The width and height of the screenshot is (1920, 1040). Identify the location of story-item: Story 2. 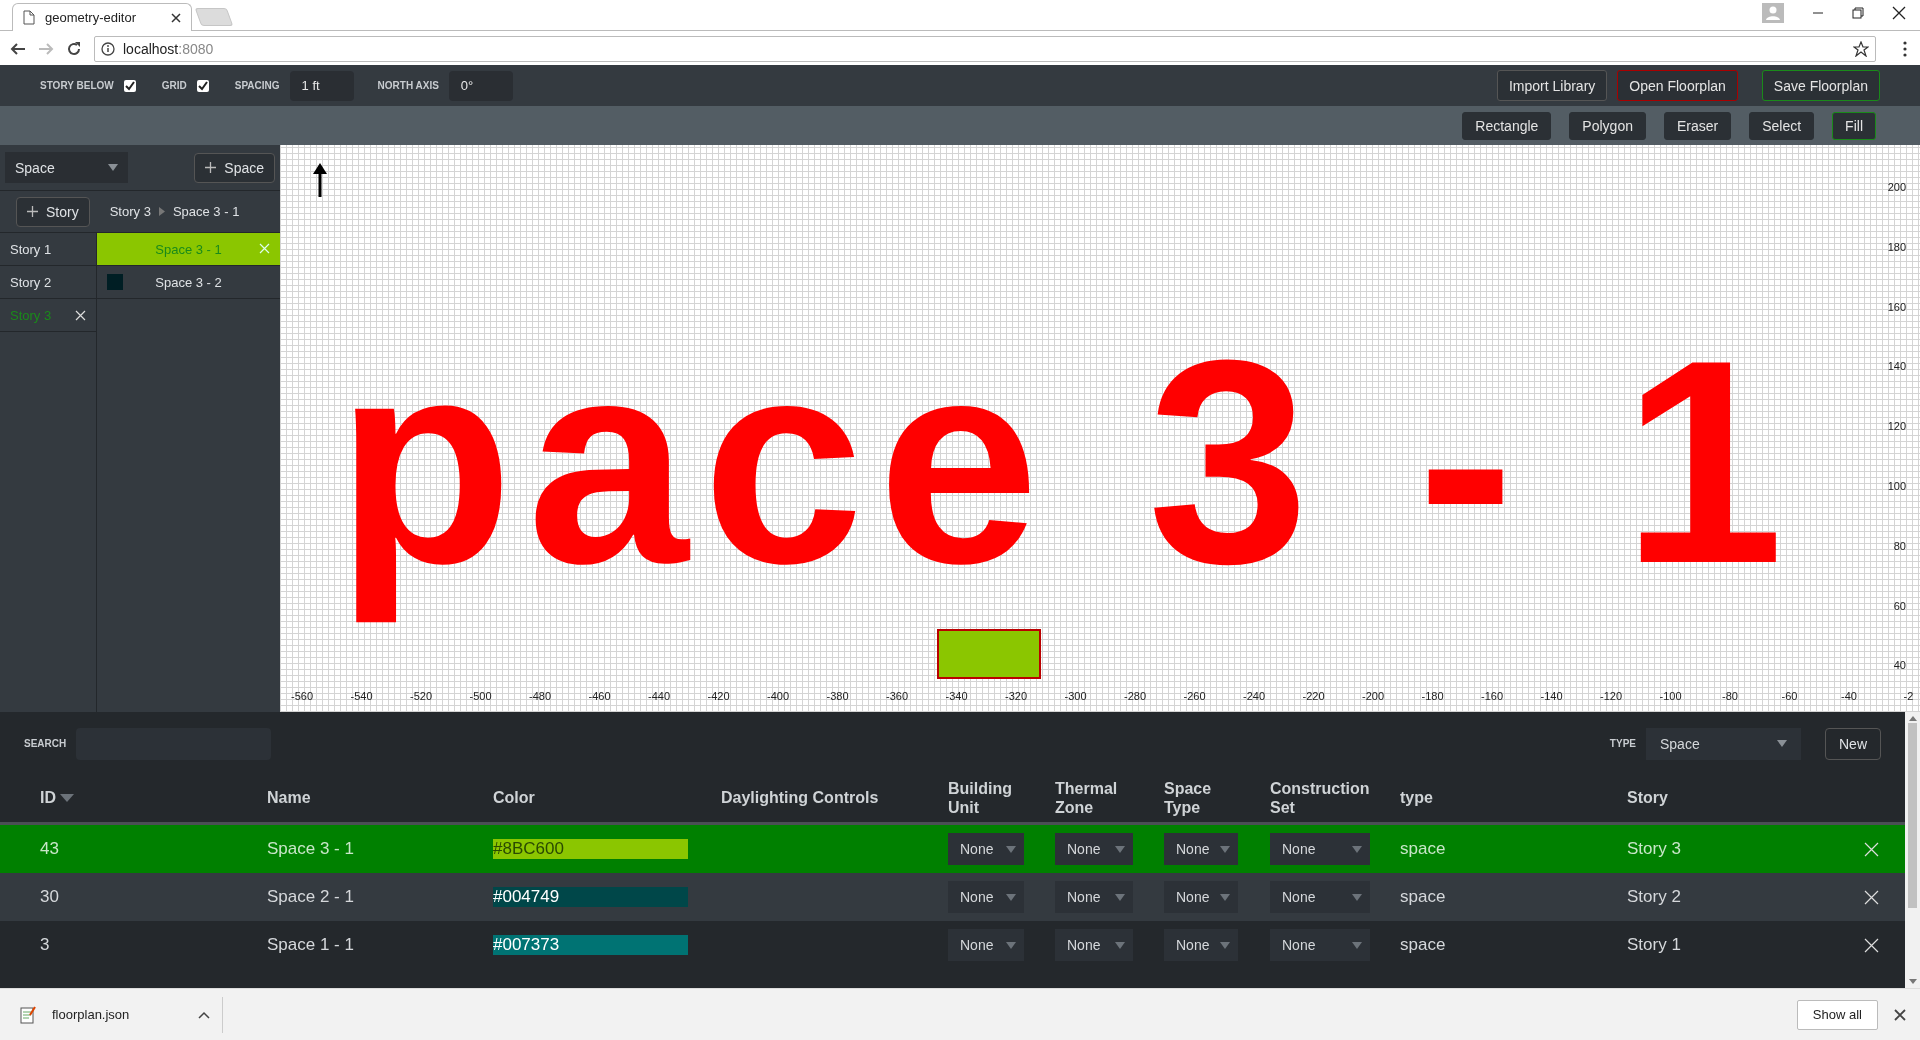
(48, 282).